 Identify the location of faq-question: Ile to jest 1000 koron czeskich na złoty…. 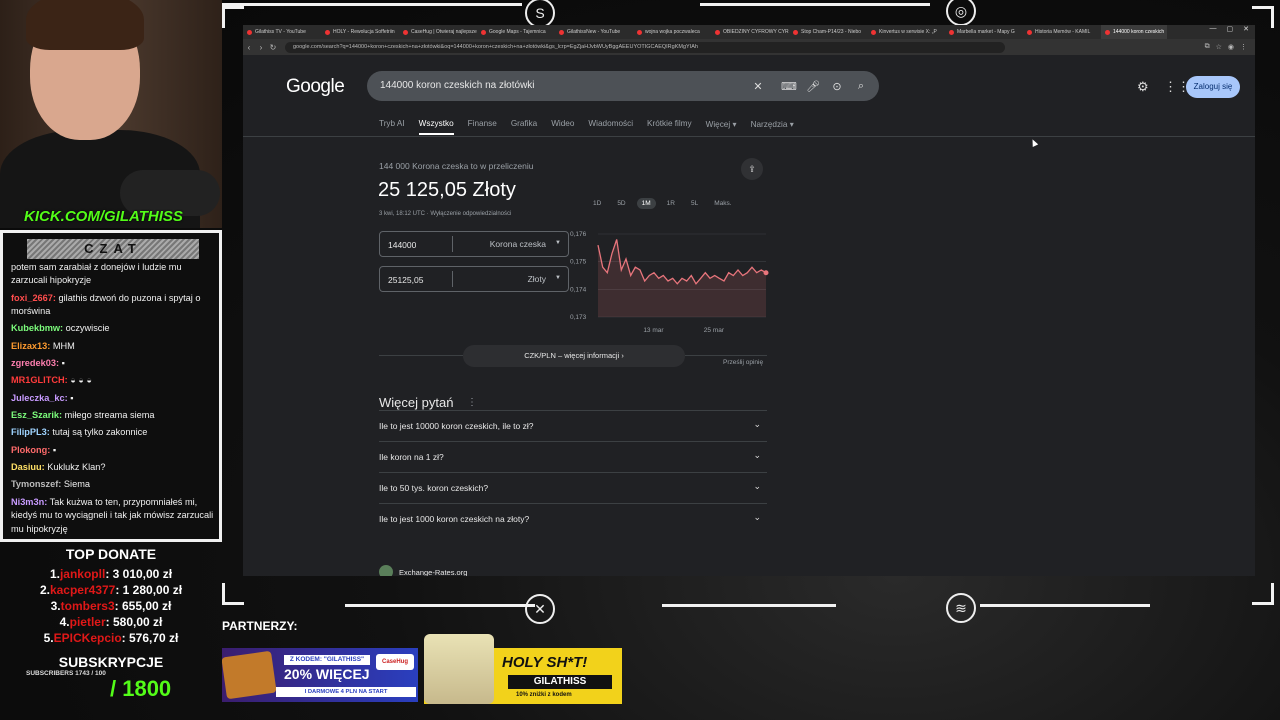
(454, 519).